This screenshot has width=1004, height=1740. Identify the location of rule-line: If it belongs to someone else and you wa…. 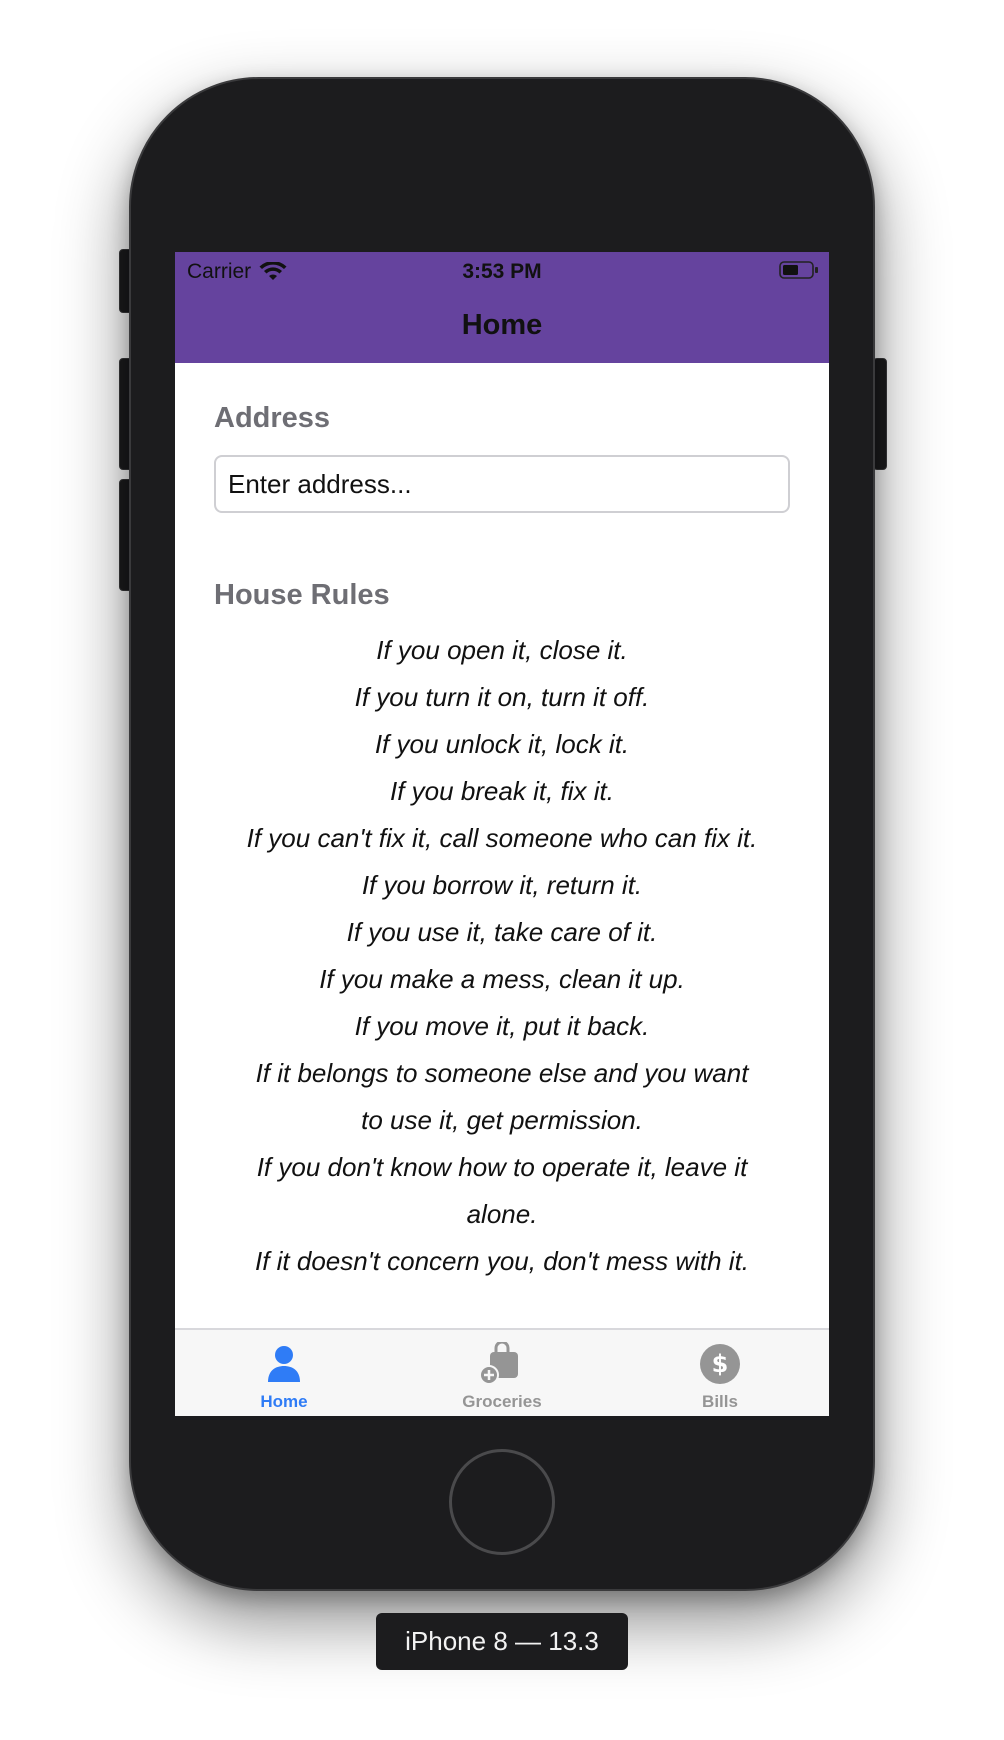
(502, 1073).